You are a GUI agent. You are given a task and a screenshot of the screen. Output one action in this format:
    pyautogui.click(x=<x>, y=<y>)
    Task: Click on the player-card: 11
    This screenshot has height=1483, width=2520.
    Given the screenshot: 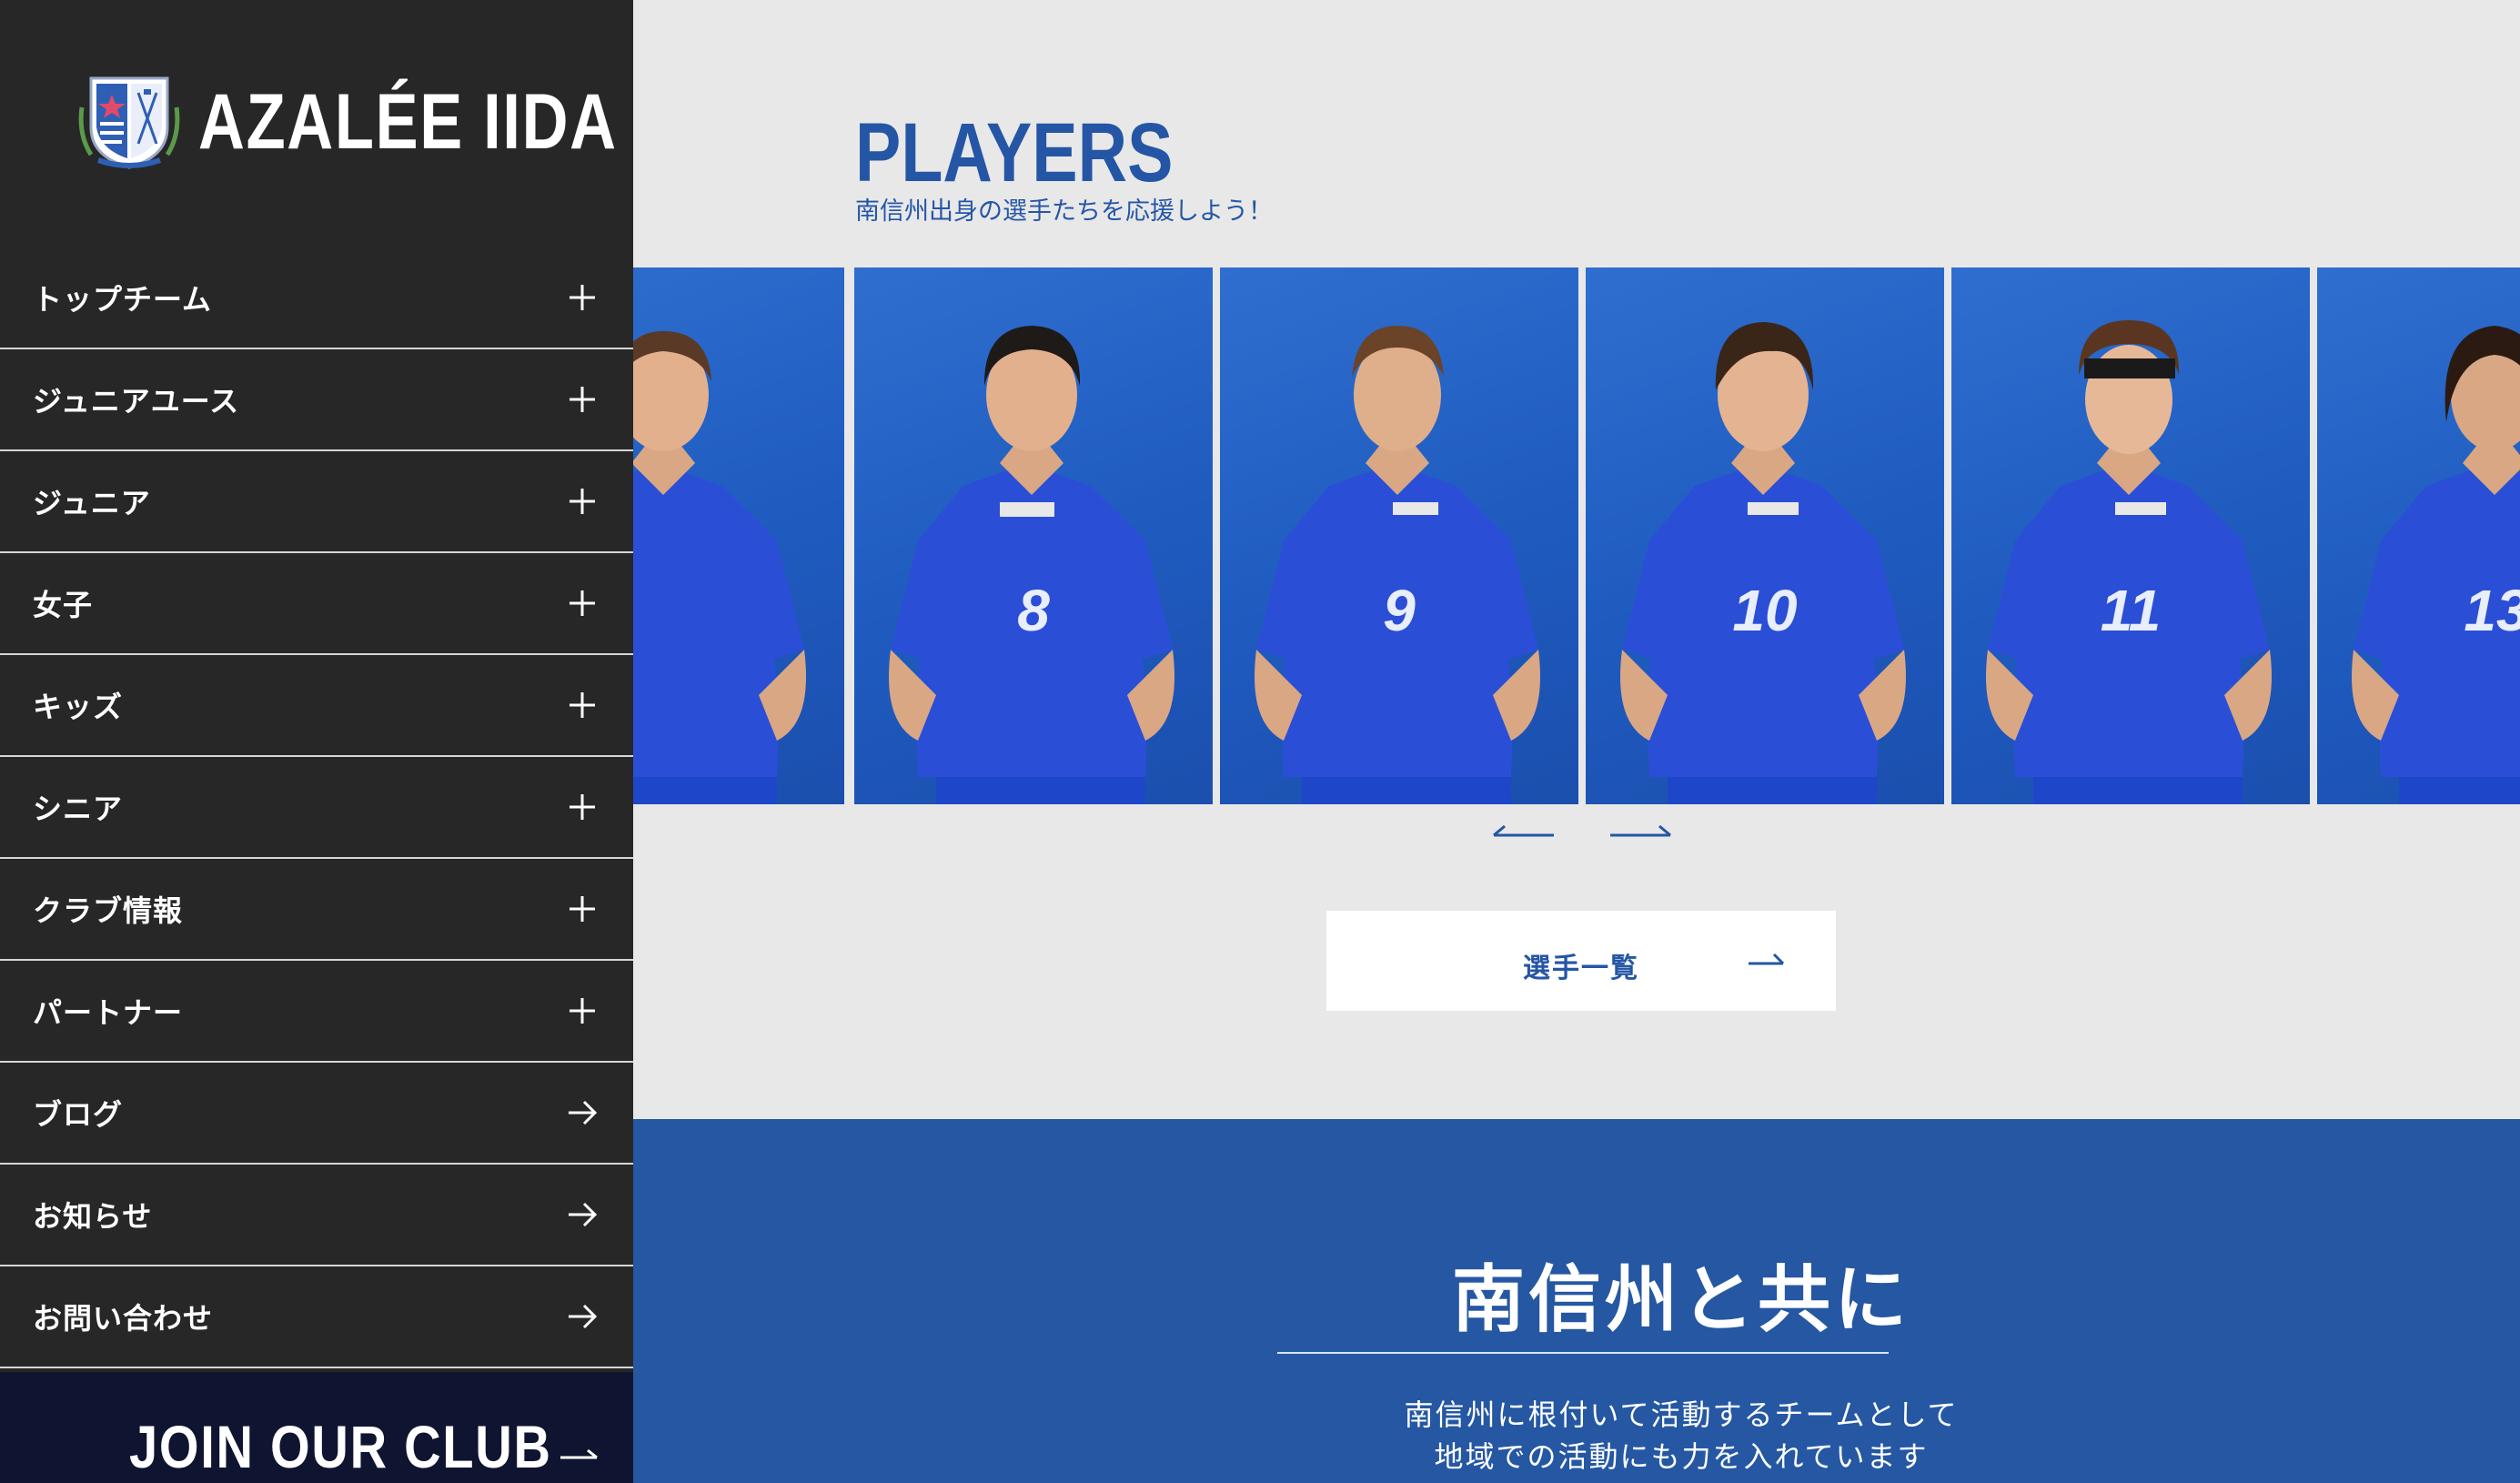 What is the action you would take?
    pyautogui.click(x=2131, y=535)
    